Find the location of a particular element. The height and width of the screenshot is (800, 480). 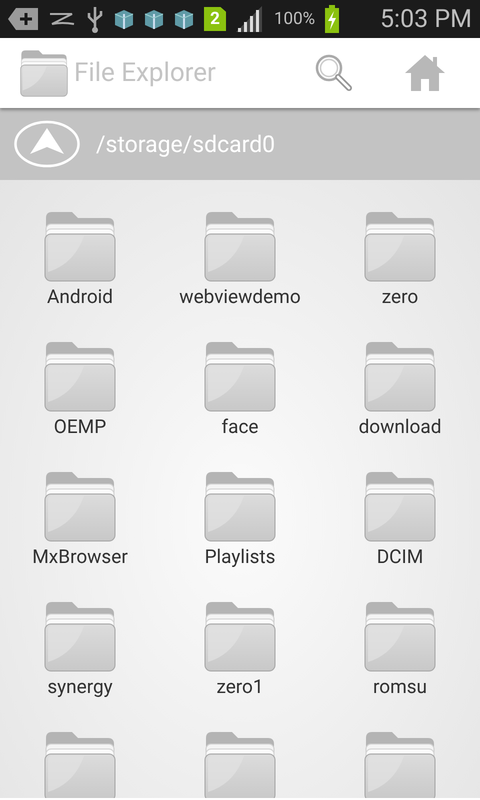

up-level-icon is located at coordinates (47, 144).